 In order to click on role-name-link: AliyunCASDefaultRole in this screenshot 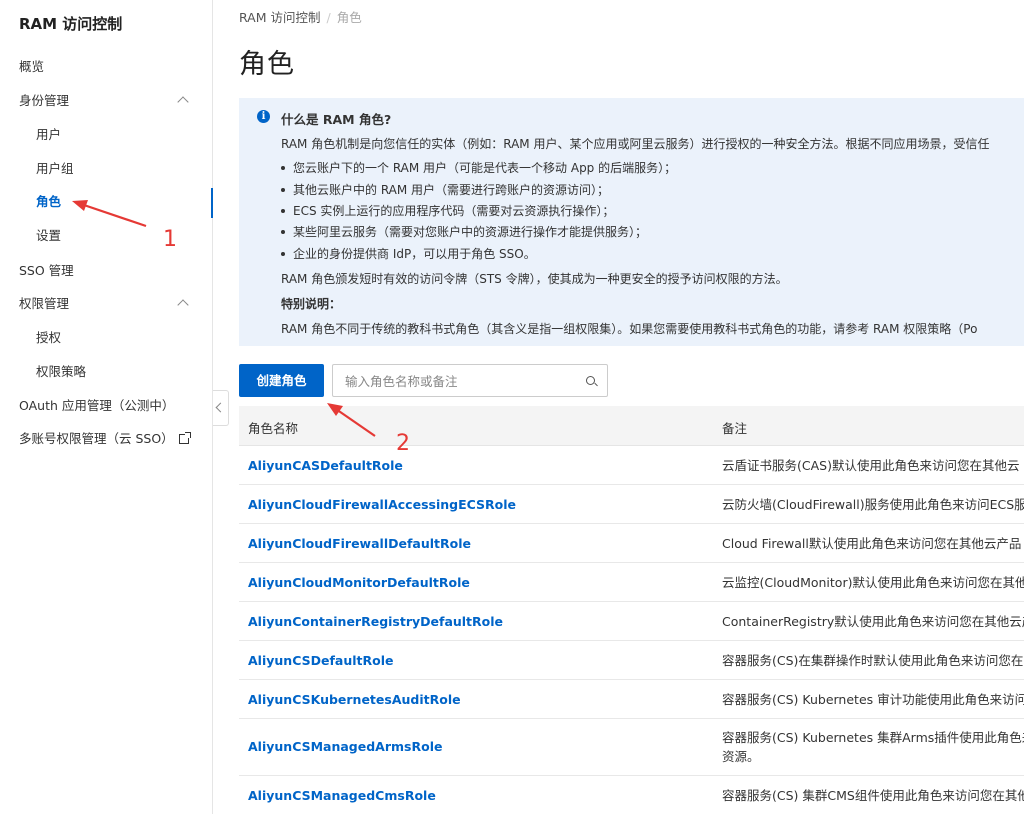, I will do `click(325, 465)`.